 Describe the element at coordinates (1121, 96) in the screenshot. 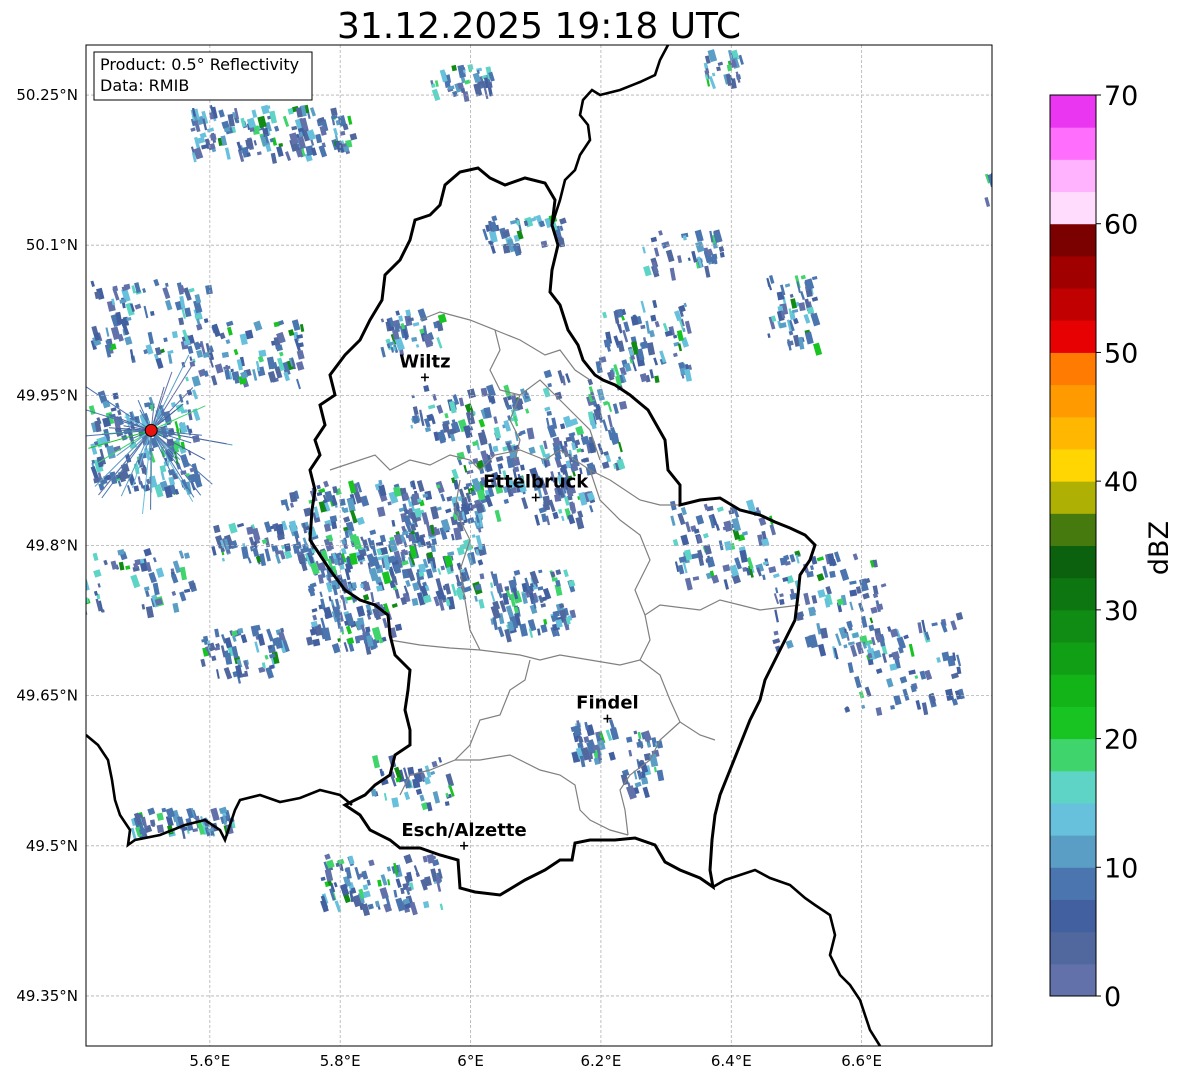

I see `colorbar-tick-label: 70` at that location.